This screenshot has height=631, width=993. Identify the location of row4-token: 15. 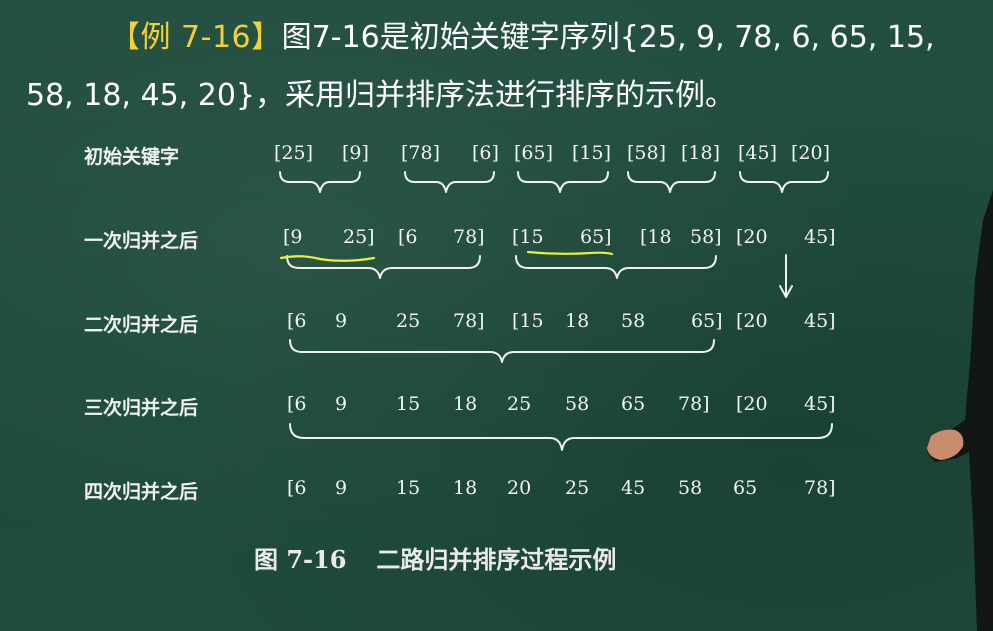
(408, 488).